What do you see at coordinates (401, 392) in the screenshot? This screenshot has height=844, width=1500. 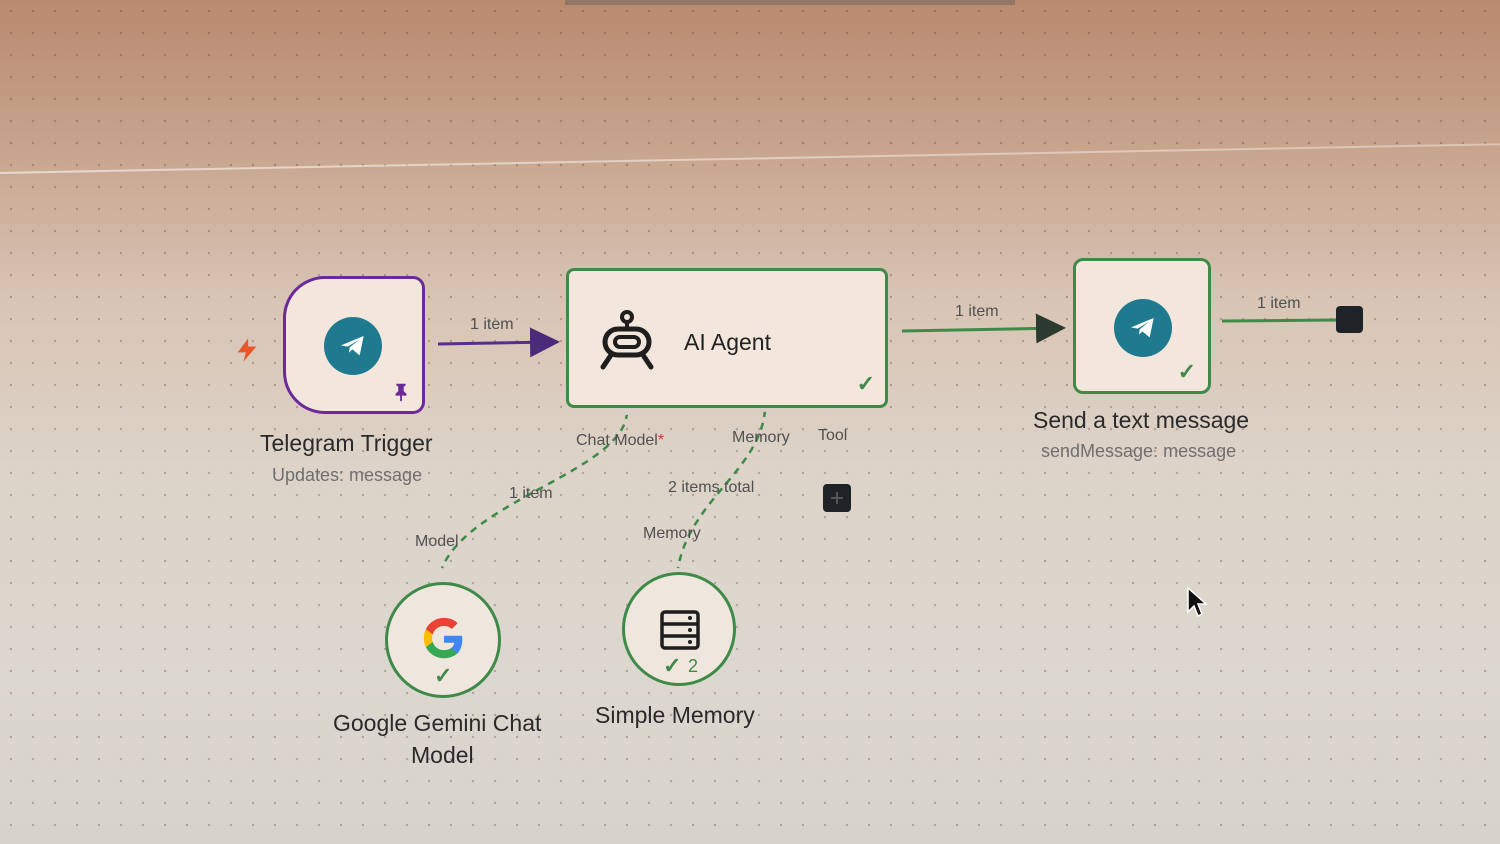 I see `pin-icon` at bounding box center [401, 392].